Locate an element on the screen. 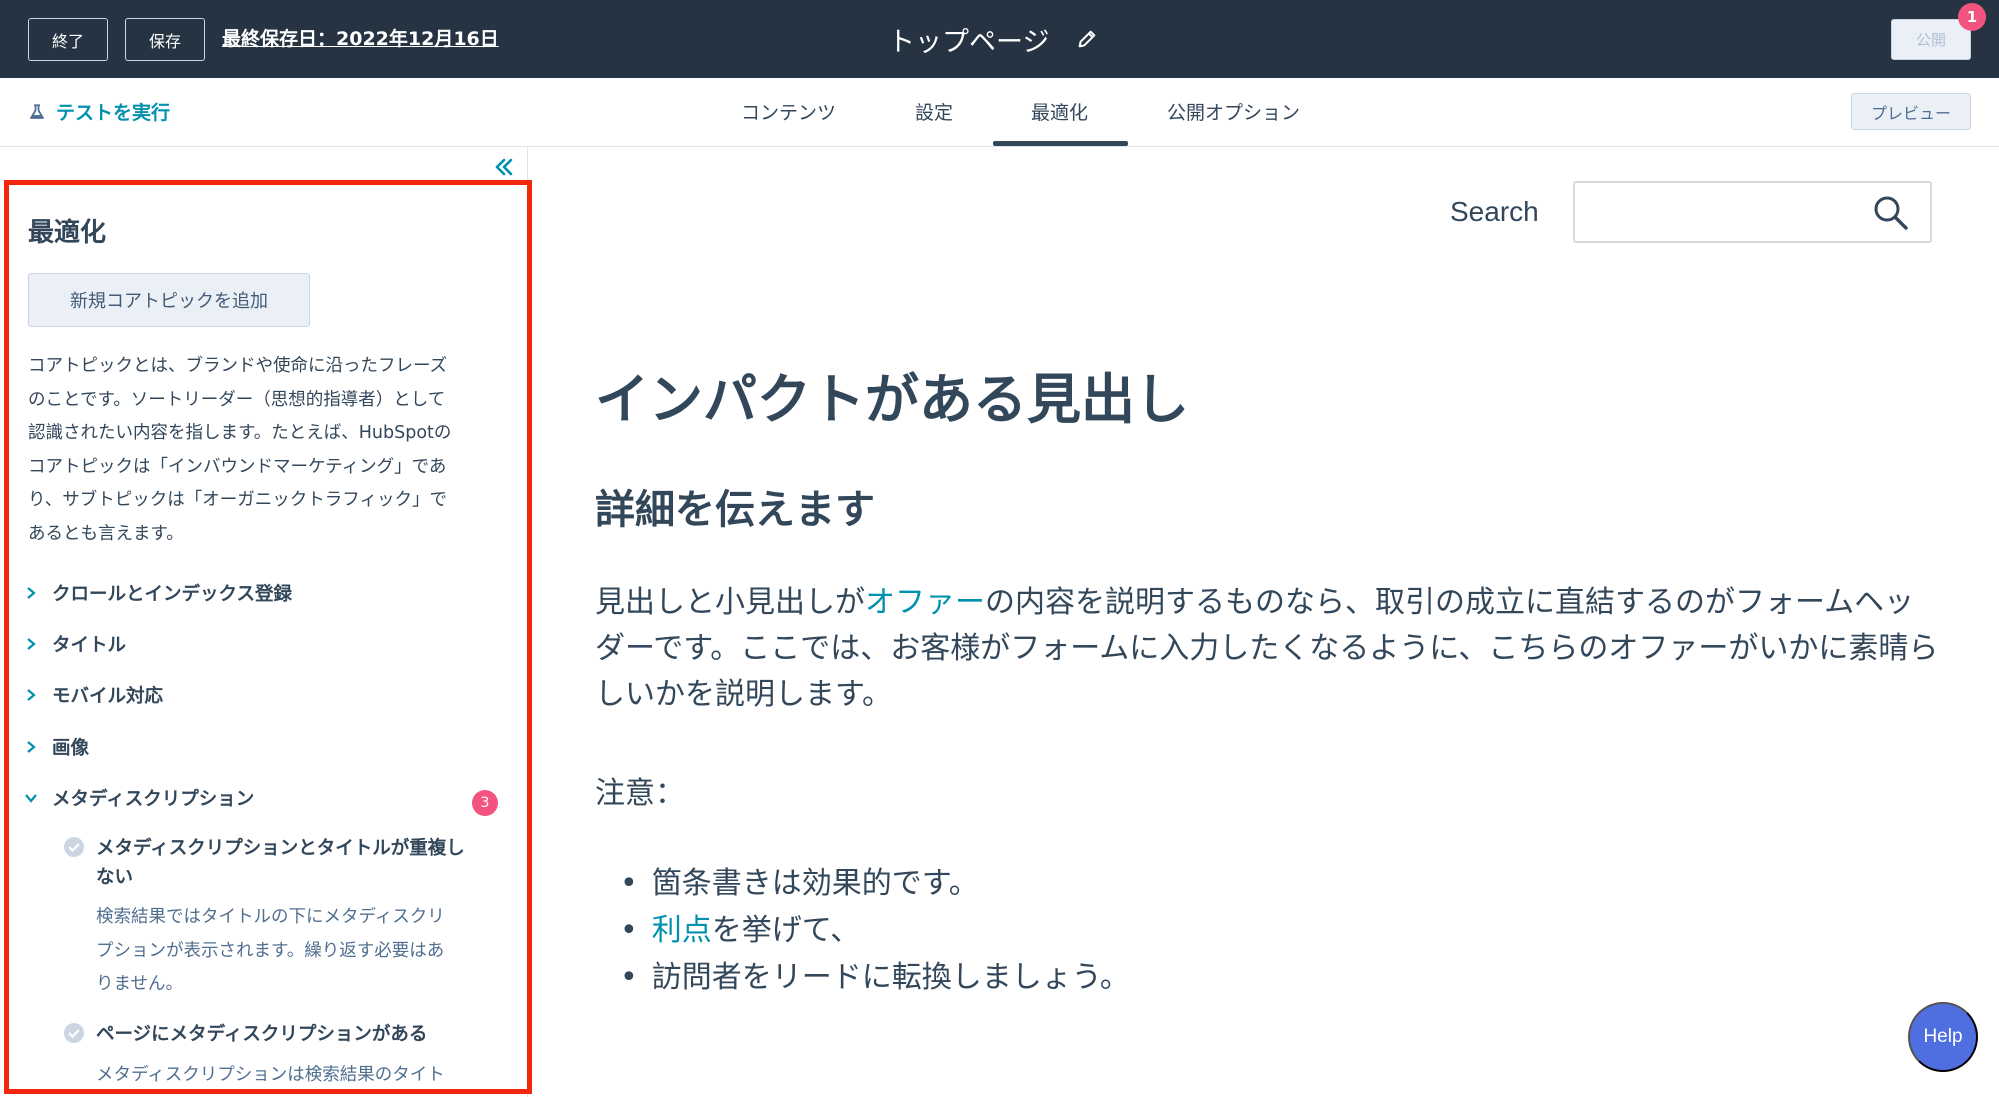 The height and width of the screenshot is (1097, 1999). search-label: Search is located at coordinates (1494, 211).